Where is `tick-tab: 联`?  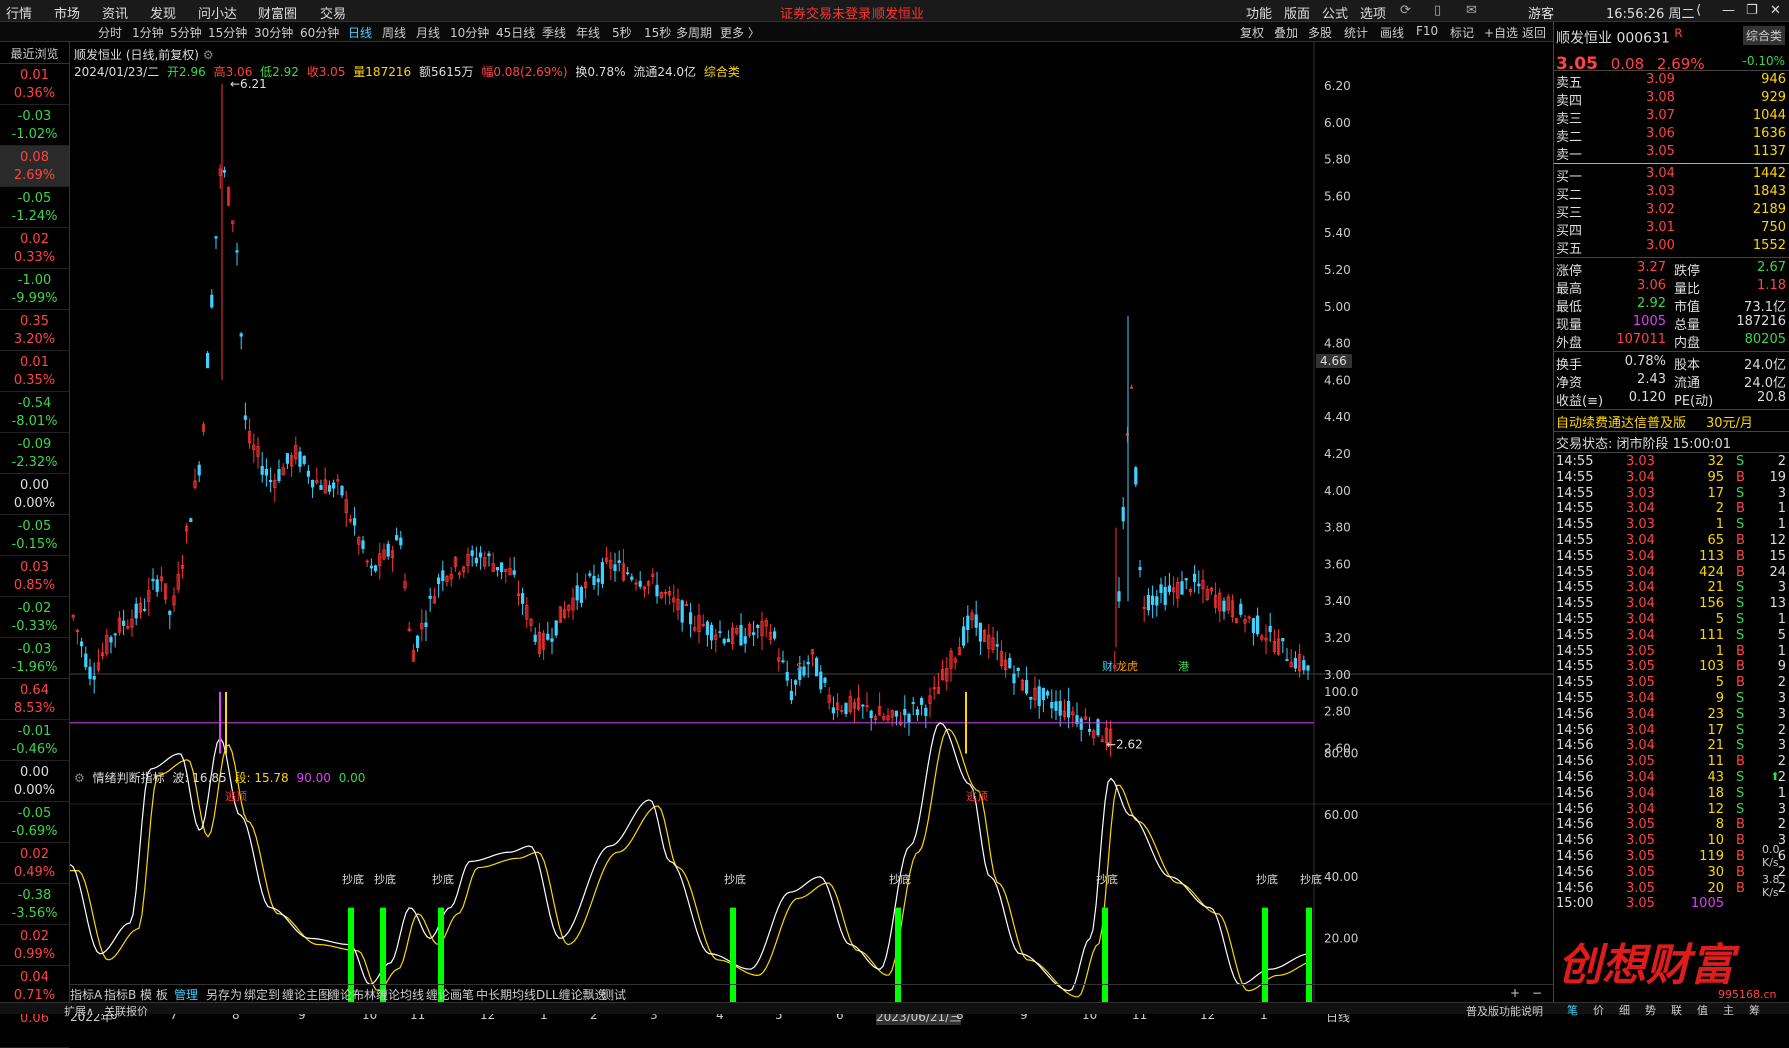
tick-tab: 联 is located at coordinates (1676, 1010).